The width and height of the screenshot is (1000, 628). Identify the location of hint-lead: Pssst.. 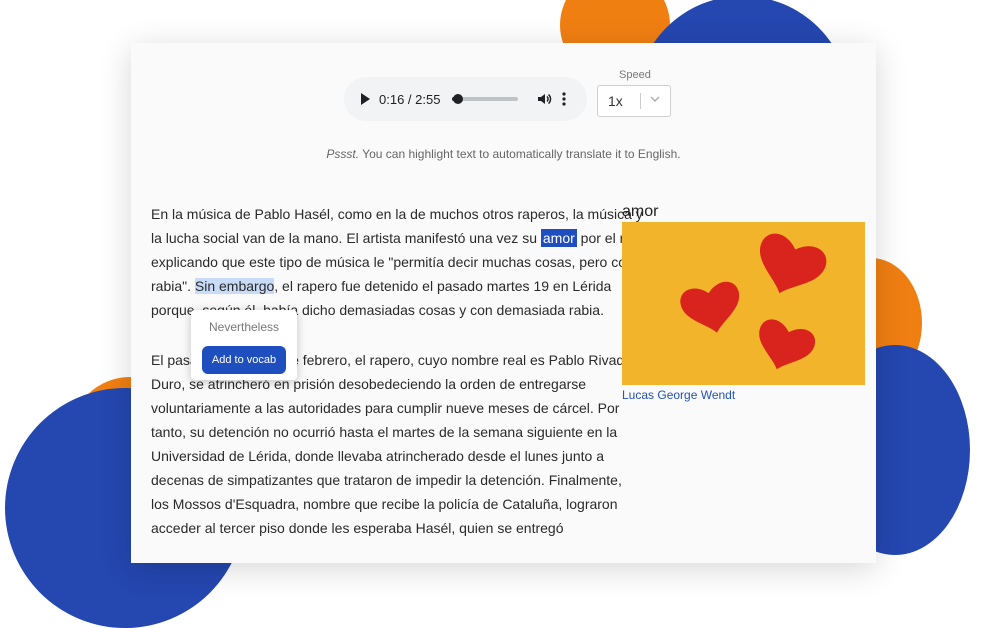
(343, 154).